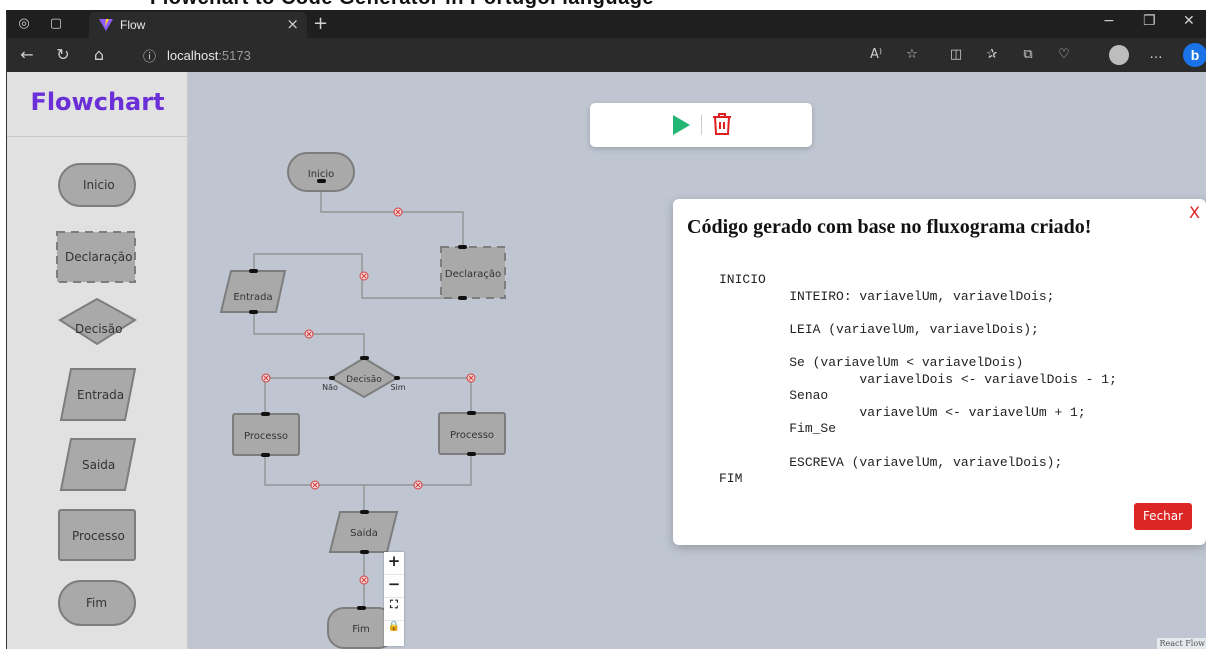  I want to click on edge-inicio-declaracao, so click(392, 214).